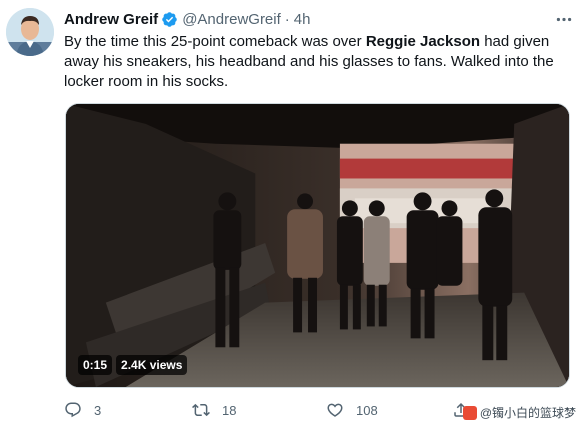 This screenshot has width=586, height=430. I want to click on user-handle: @AndrewGreif, so click(231, 19).